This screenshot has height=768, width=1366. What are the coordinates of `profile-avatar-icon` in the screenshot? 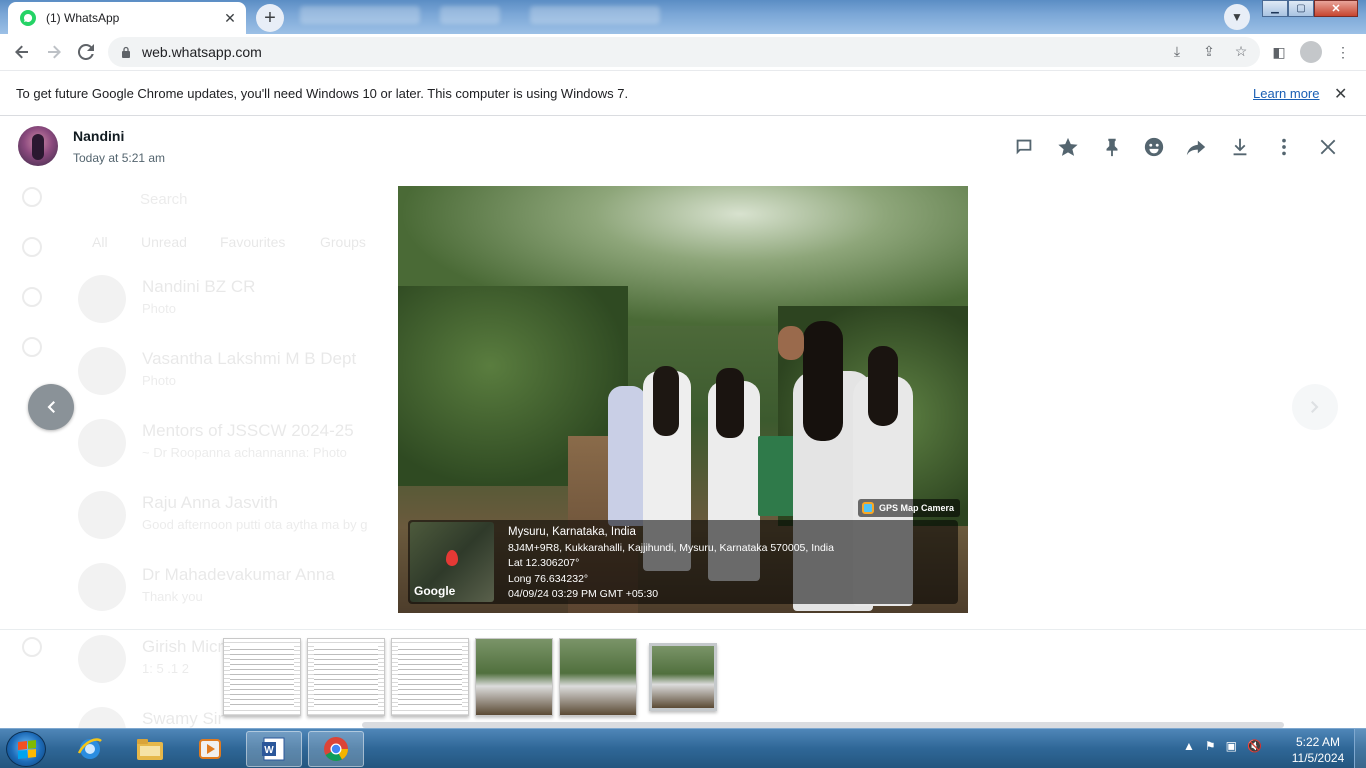 It's located at (1311, 52).